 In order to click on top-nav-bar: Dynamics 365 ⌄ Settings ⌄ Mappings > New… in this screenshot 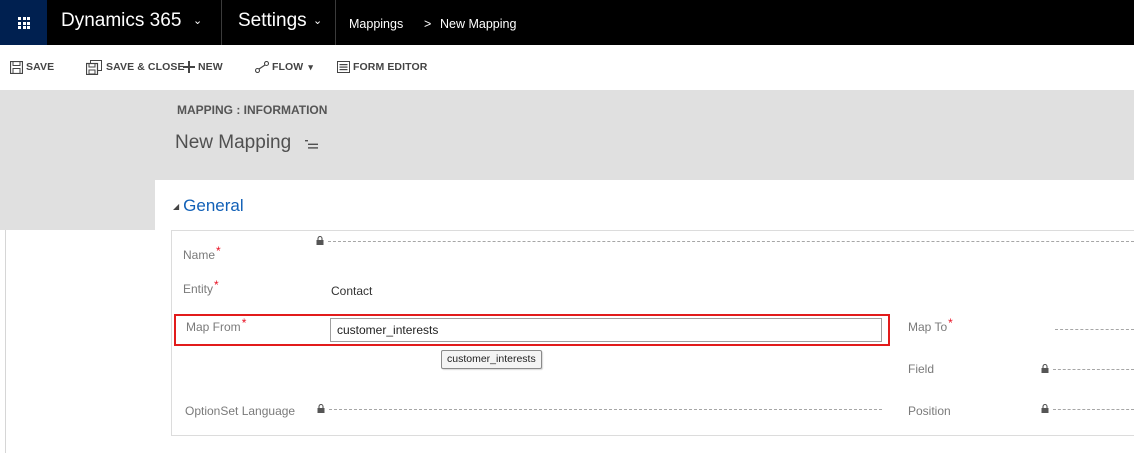, I will do `click(567, 22)`.